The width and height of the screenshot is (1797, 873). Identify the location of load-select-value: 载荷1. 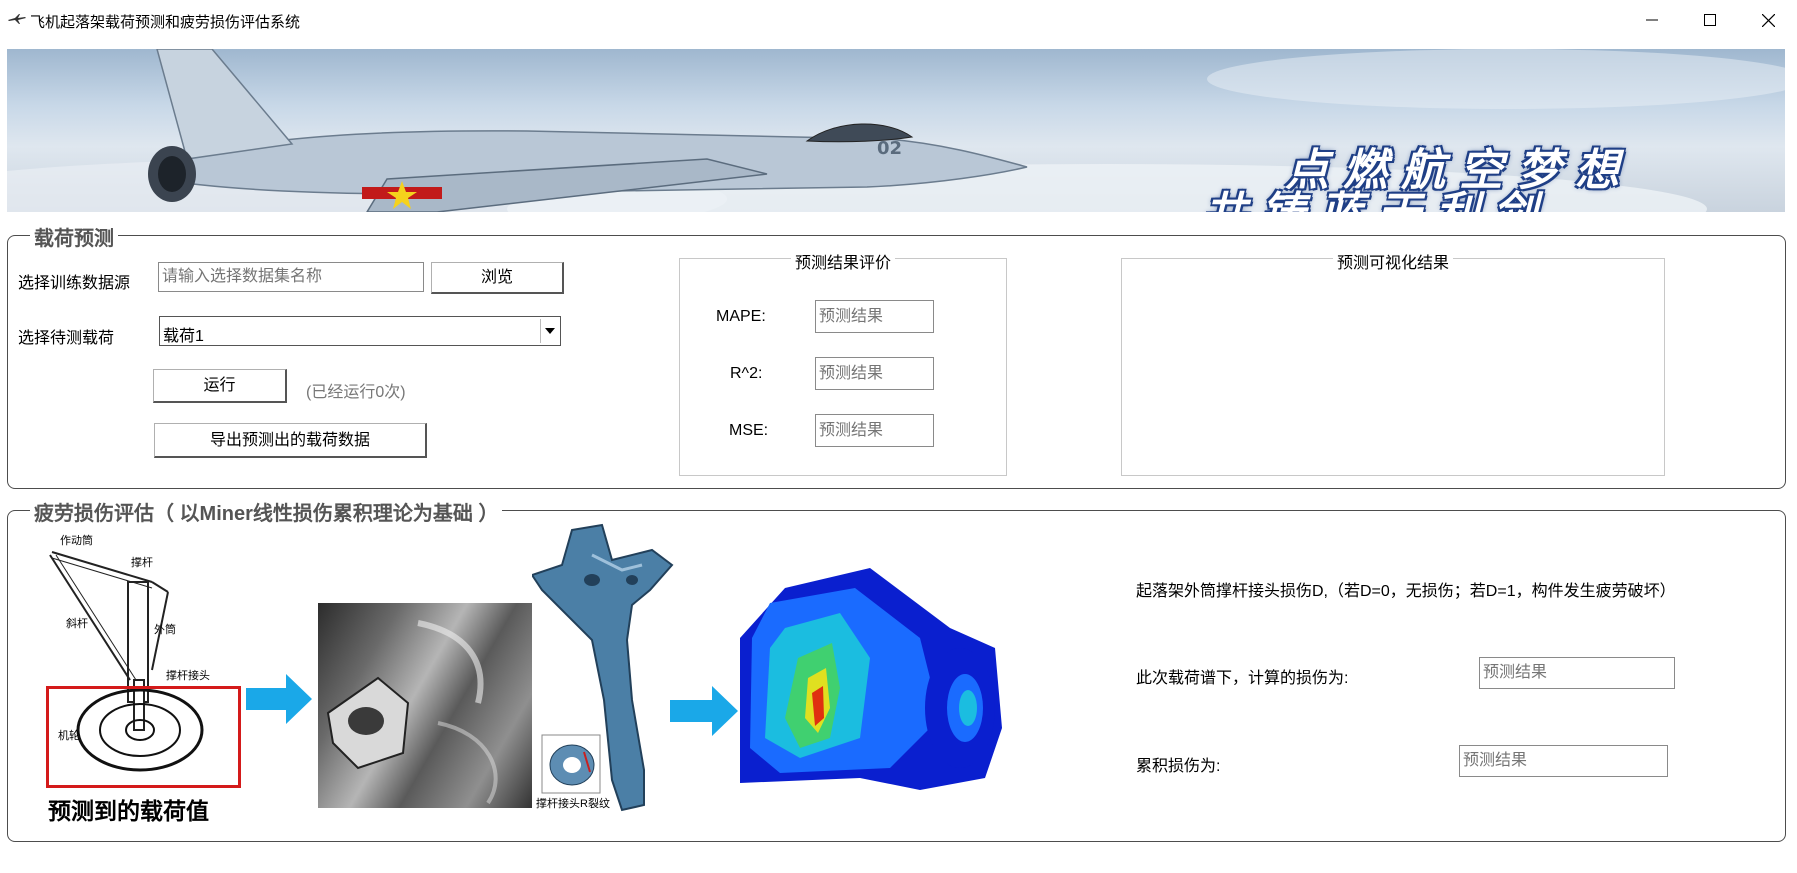
(183, 336).